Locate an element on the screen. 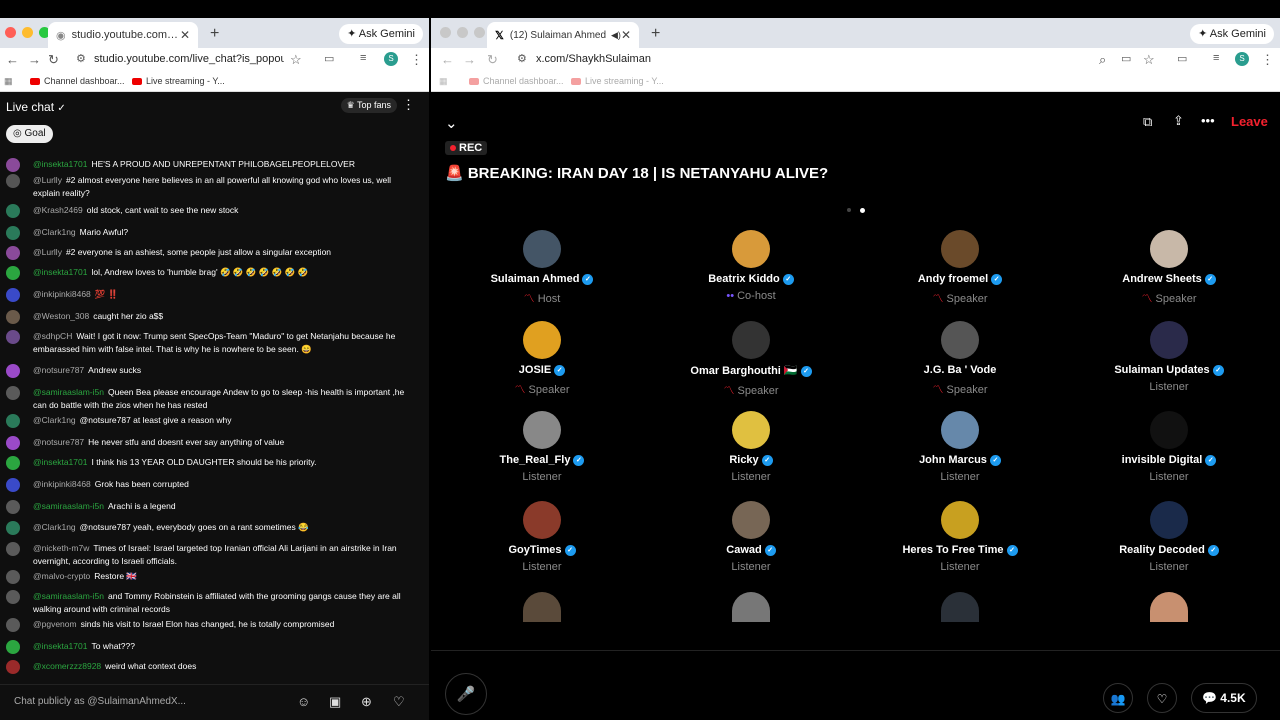 The width and height of the screenshot is (1280, 720). chat-username: @nicketh-m7w is located at coordinates (61, 548).